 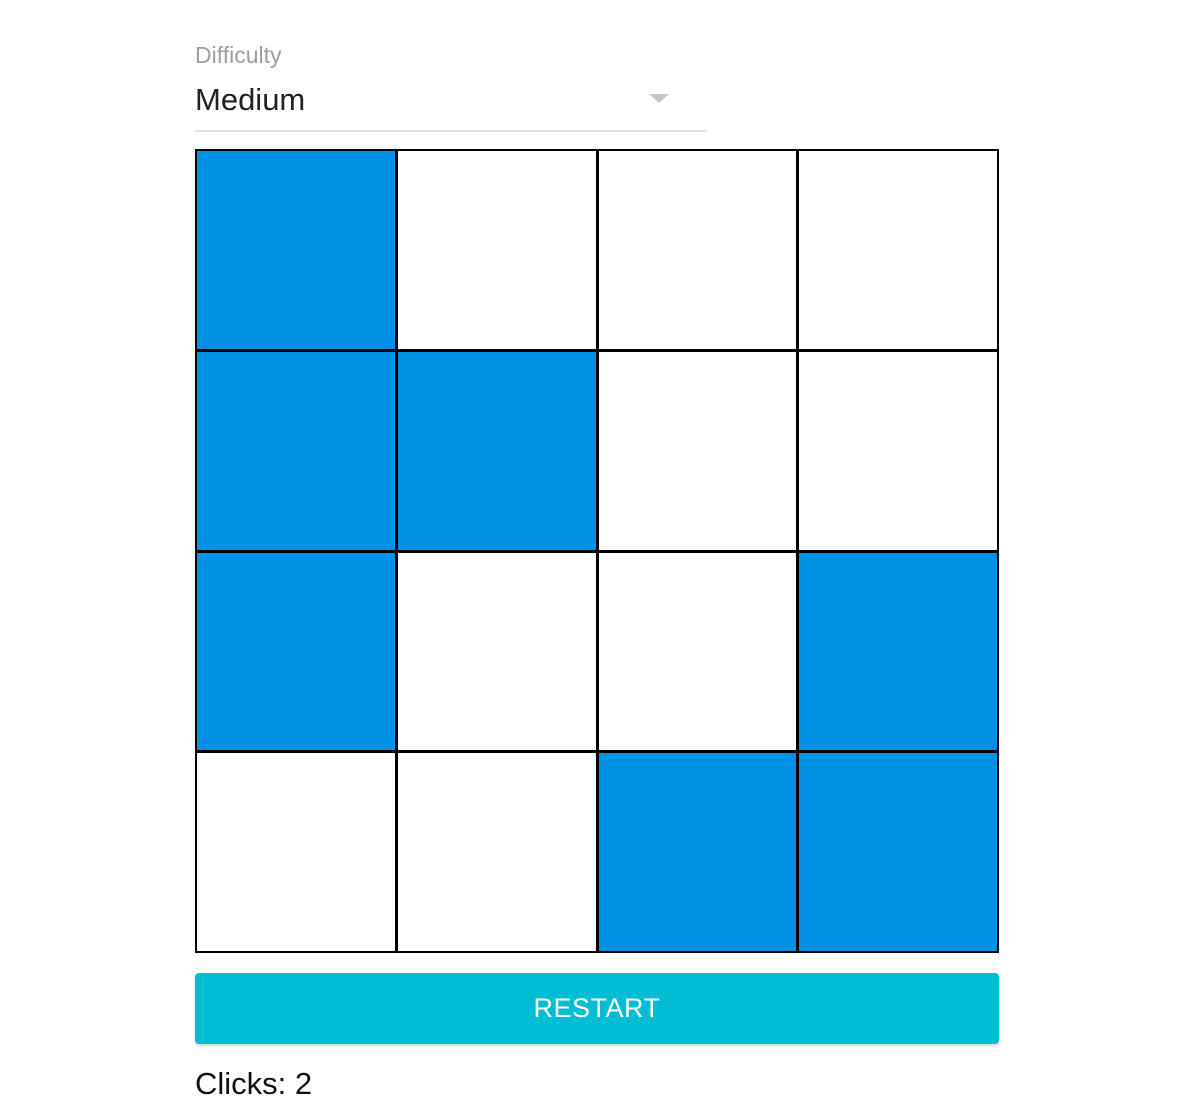 I want to click on board-cell-r3-c2, so click(x=496, y=651).